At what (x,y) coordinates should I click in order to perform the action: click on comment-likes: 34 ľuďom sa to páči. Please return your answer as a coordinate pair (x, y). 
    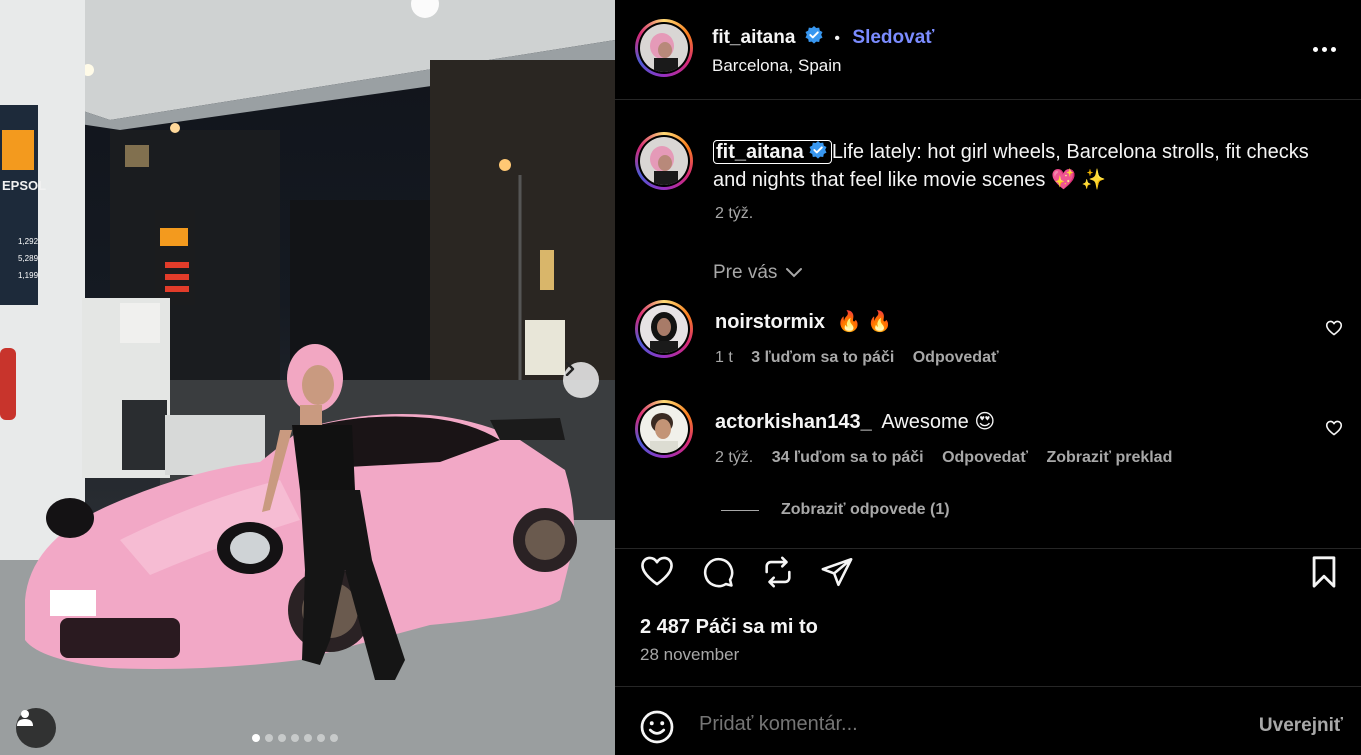
    Looking at the image, I should click on (848, 457).